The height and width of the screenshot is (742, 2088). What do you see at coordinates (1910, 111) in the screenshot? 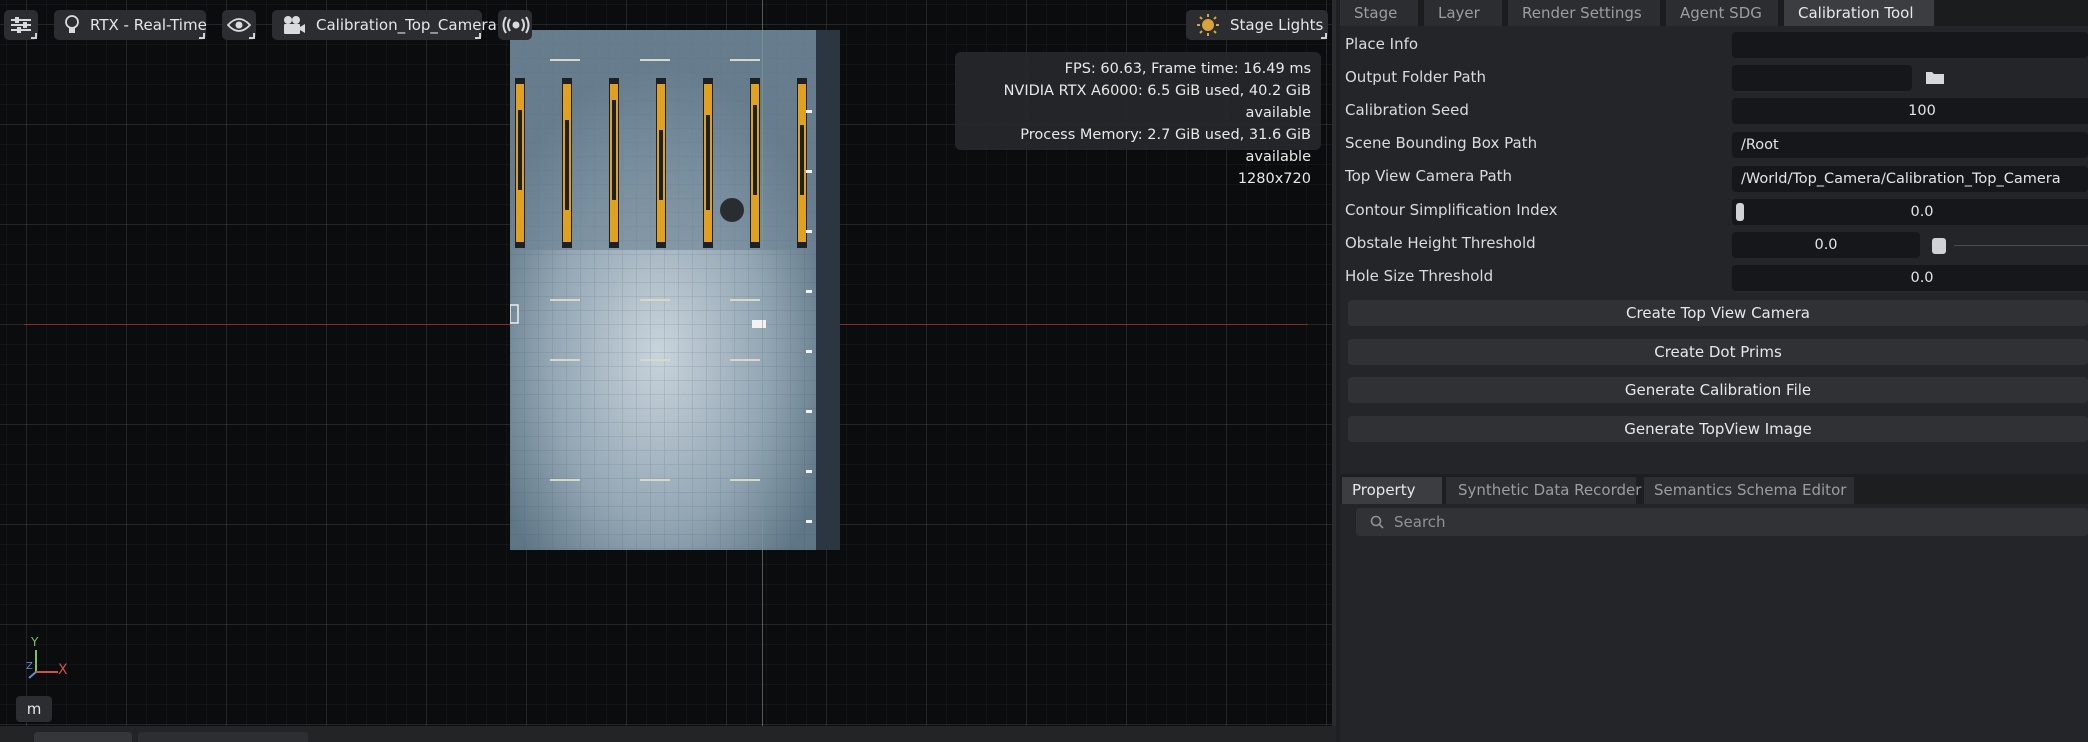
I see `calibration-seed-field: 100` at bounding box center [1910, 111].